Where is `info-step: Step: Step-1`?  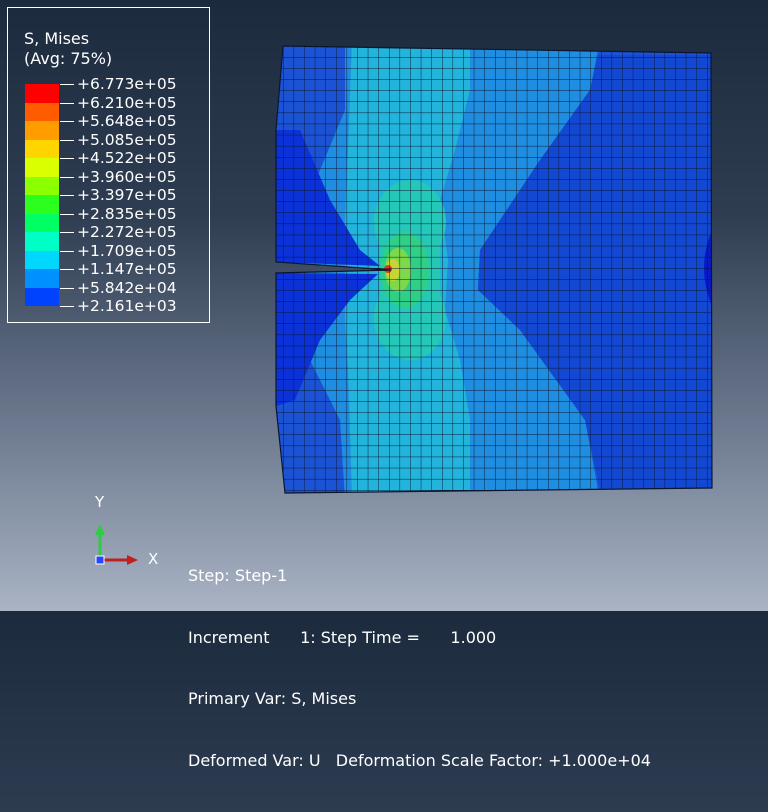 info-step: Step: Step-1 is located at coordinates (238, 575).